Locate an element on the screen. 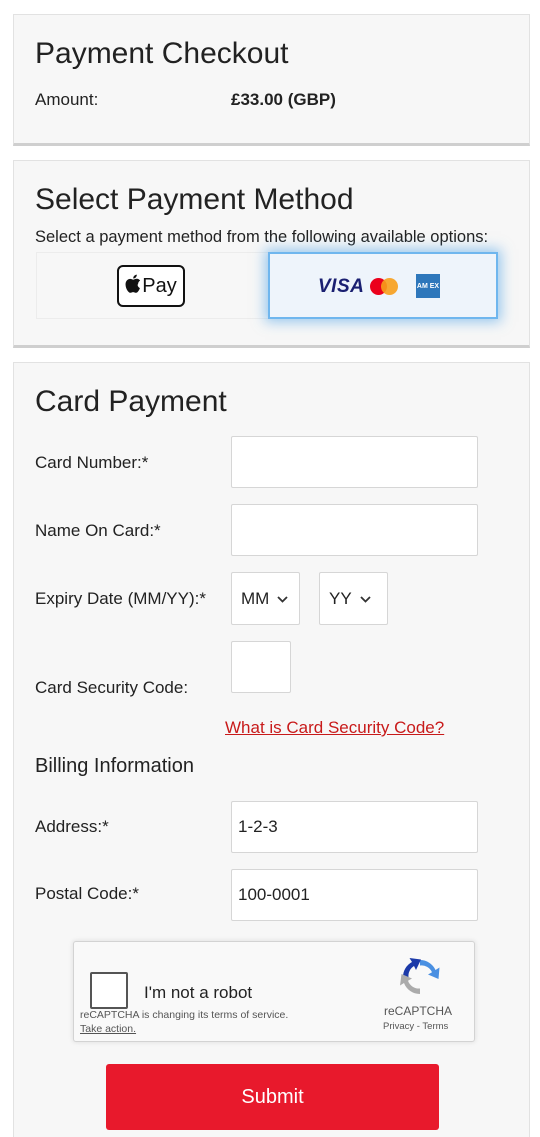 Image resolution: width=540 pixels, height=1137 pixels. card-number-label: Card Number:* is located at coordinates (92, 462).